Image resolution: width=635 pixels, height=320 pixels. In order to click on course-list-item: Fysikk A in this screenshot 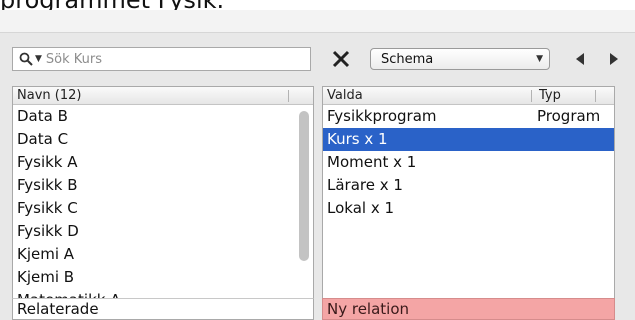, I will do `click(163, 162)`.